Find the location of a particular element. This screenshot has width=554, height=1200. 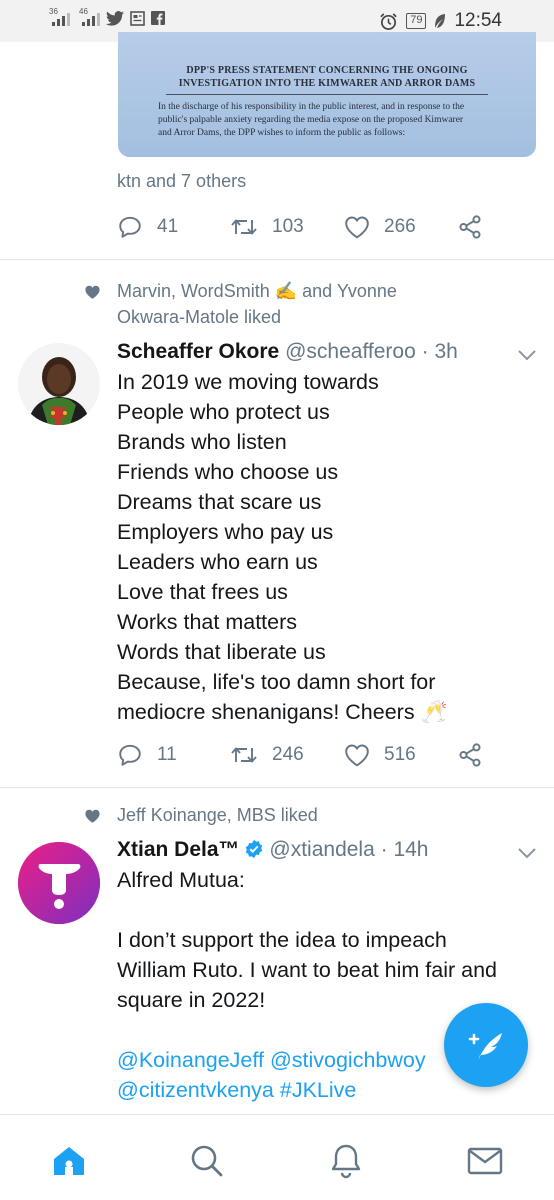

mention-link: @KoinangeJeff is located at coordinates (190, 1060).